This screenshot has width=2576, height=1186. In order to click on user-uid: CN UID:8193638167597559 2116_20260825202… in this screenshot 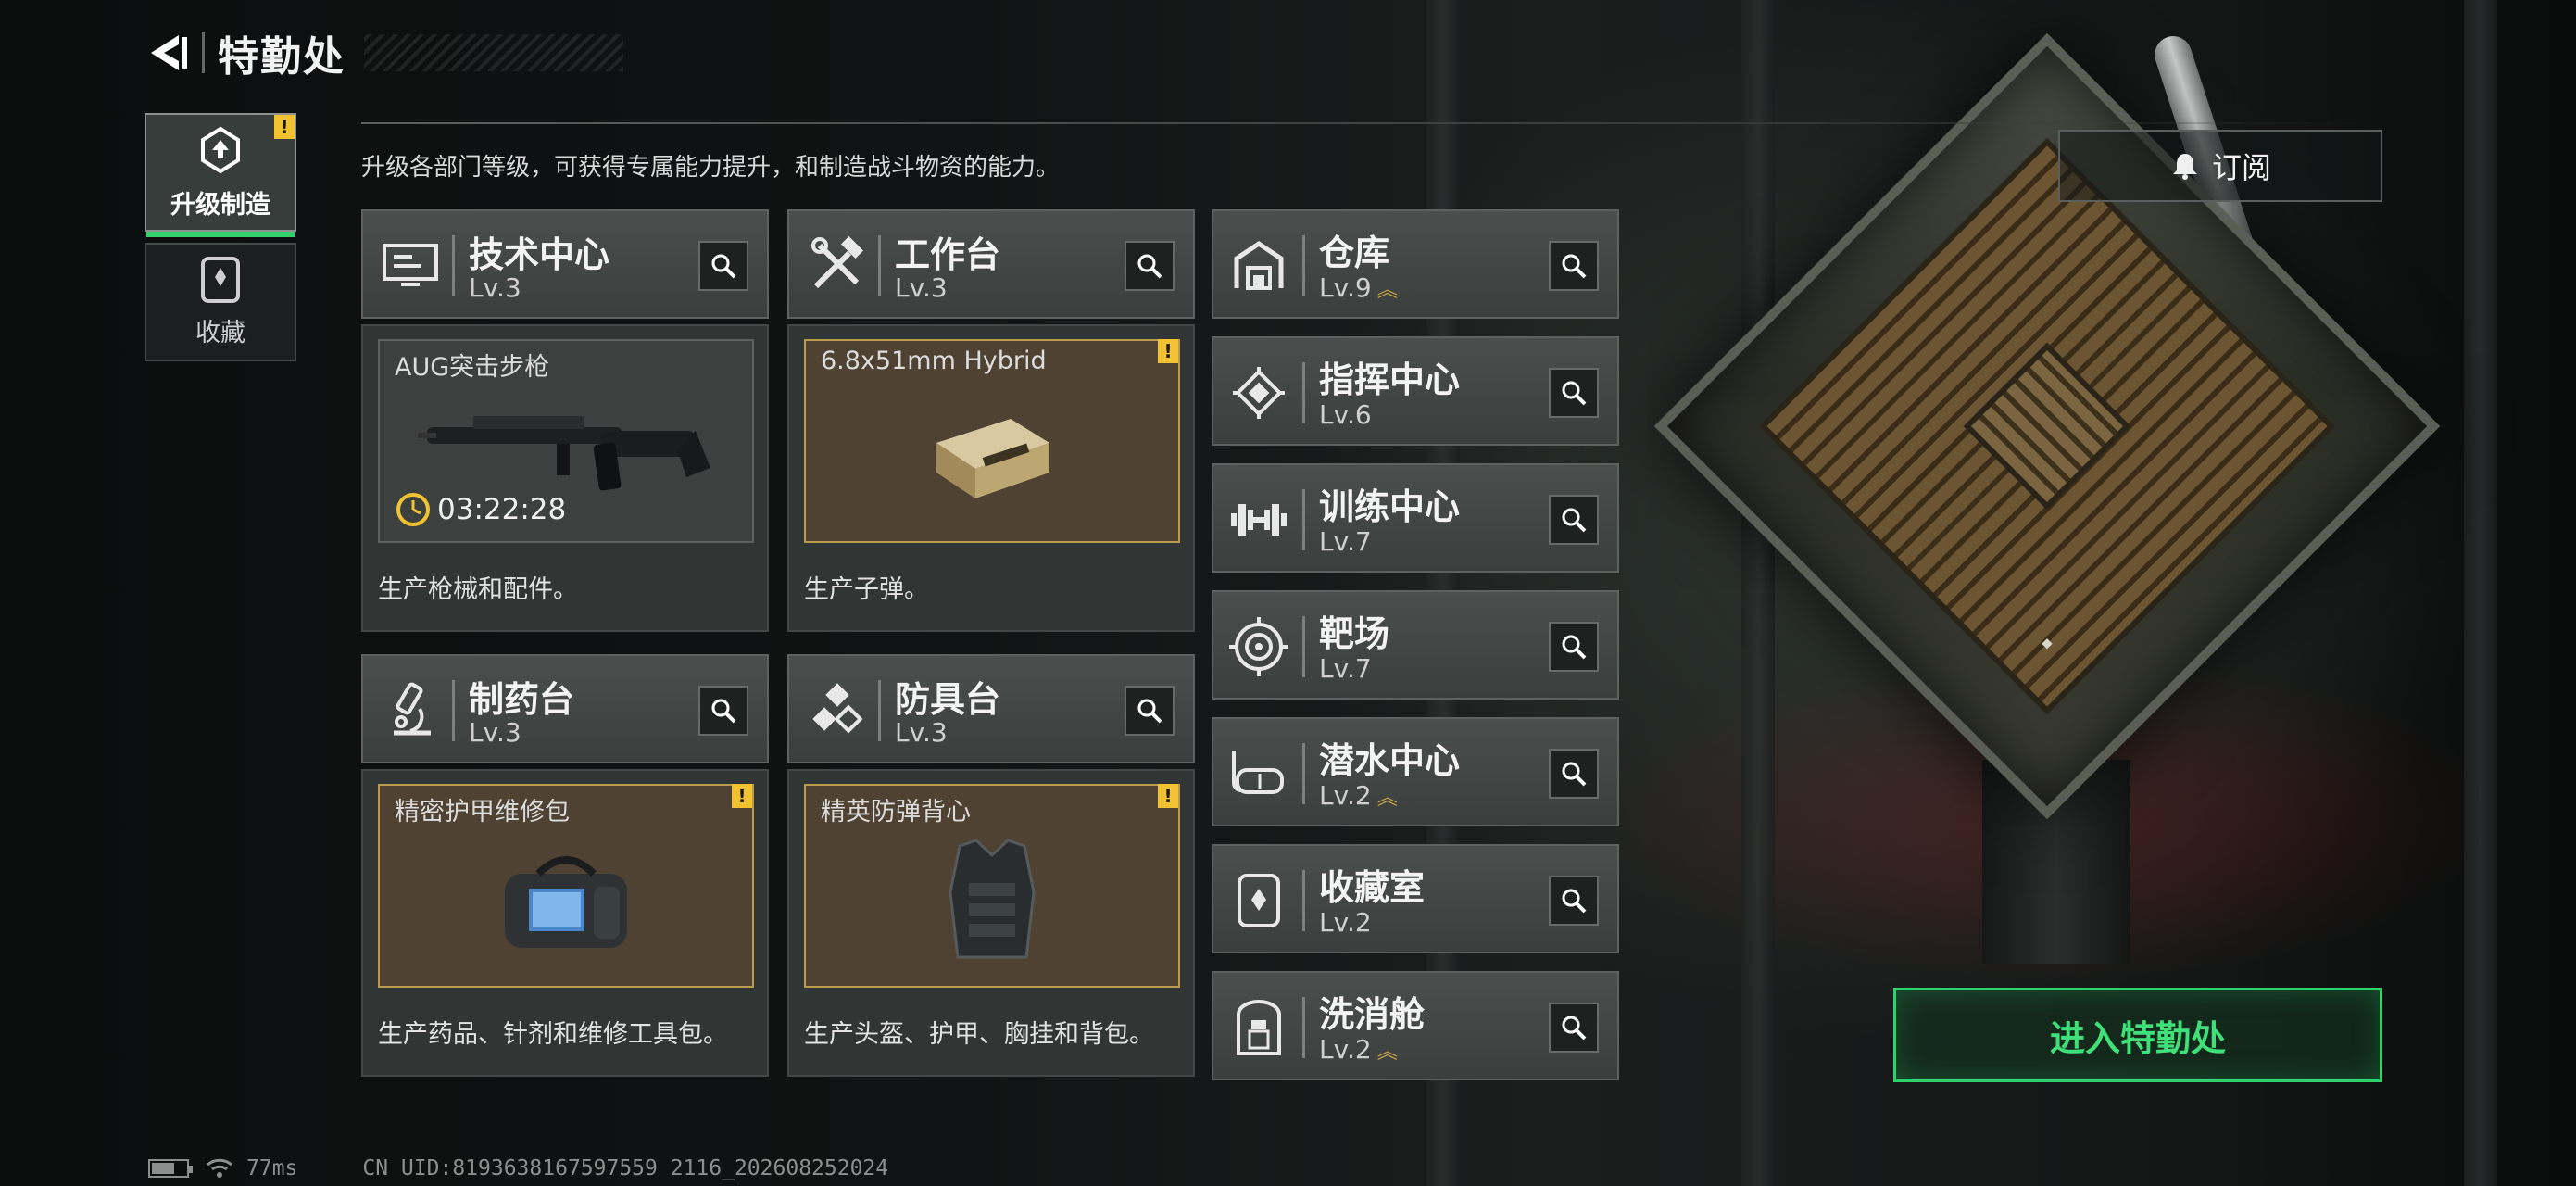, I will do `click(625, 1168)`.